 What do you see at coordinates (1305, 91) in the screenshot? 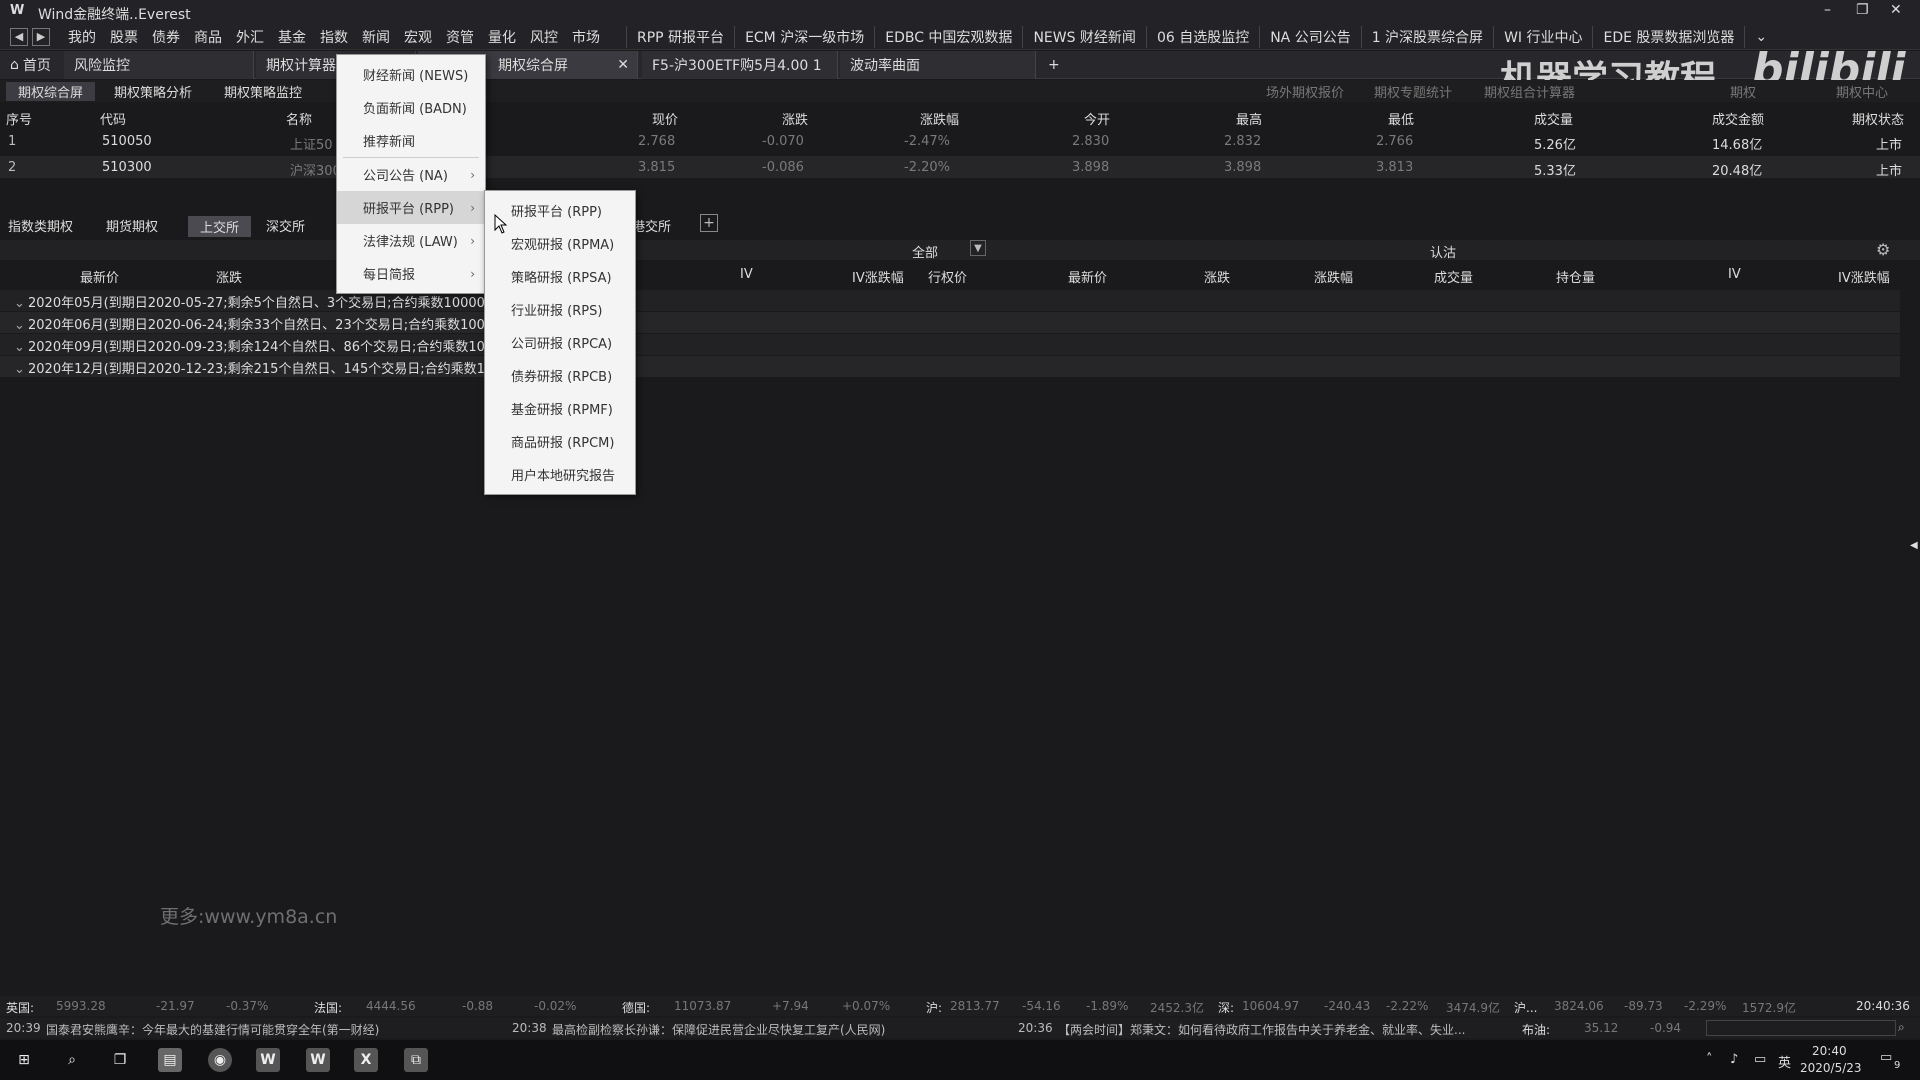
I see `subtab-otc-quote: 场外期权报价` at bounding box center [1305, 91].